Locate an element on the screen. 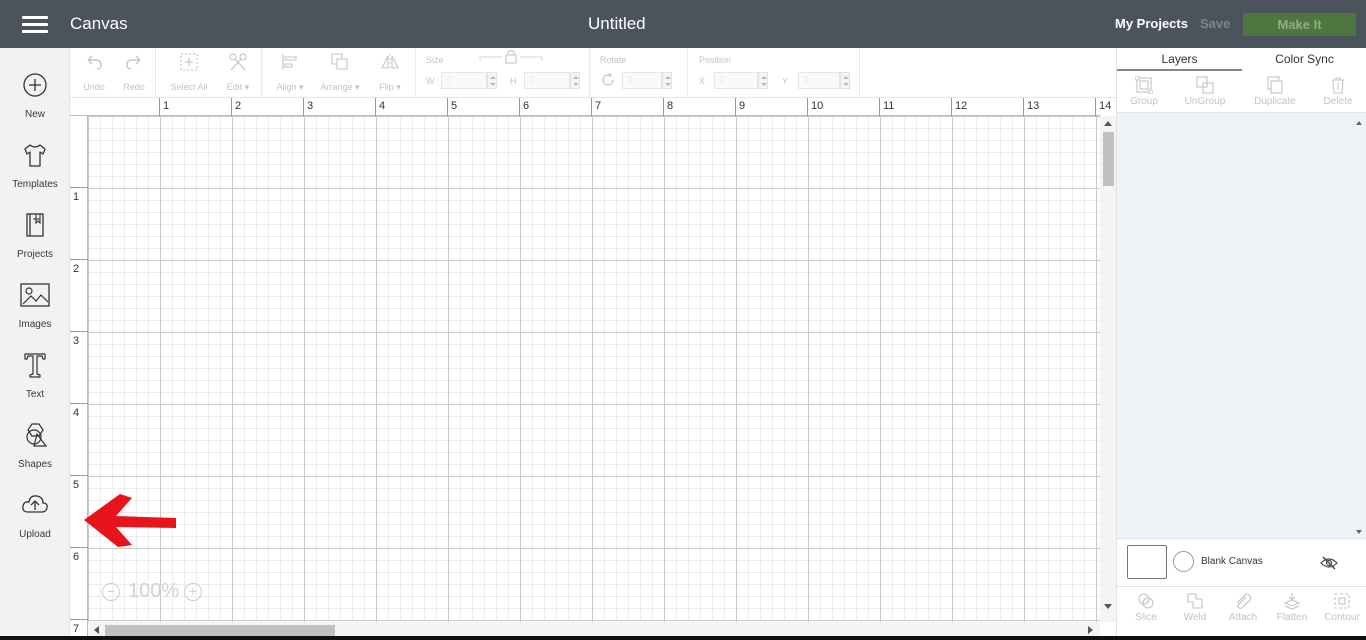 The image size is (1366, 640). panel-scroll-up-icon is located at coordinates (1359, 123).